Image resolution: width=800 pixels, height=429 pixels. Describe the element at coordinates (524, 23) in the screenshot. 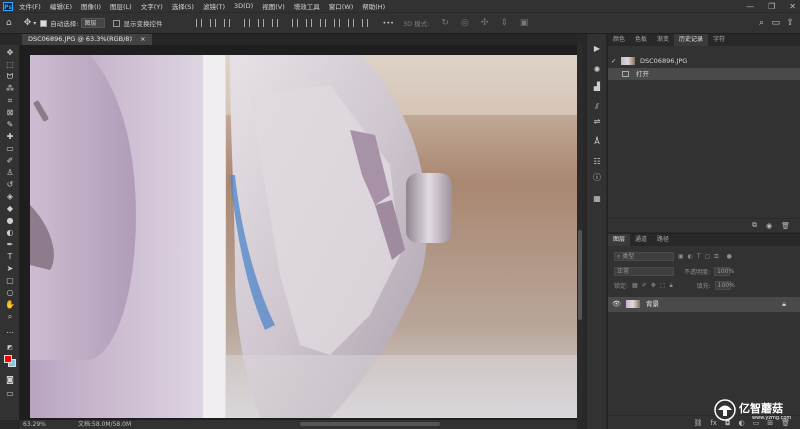

I see `3d-scale-icon: ▣` at that location.